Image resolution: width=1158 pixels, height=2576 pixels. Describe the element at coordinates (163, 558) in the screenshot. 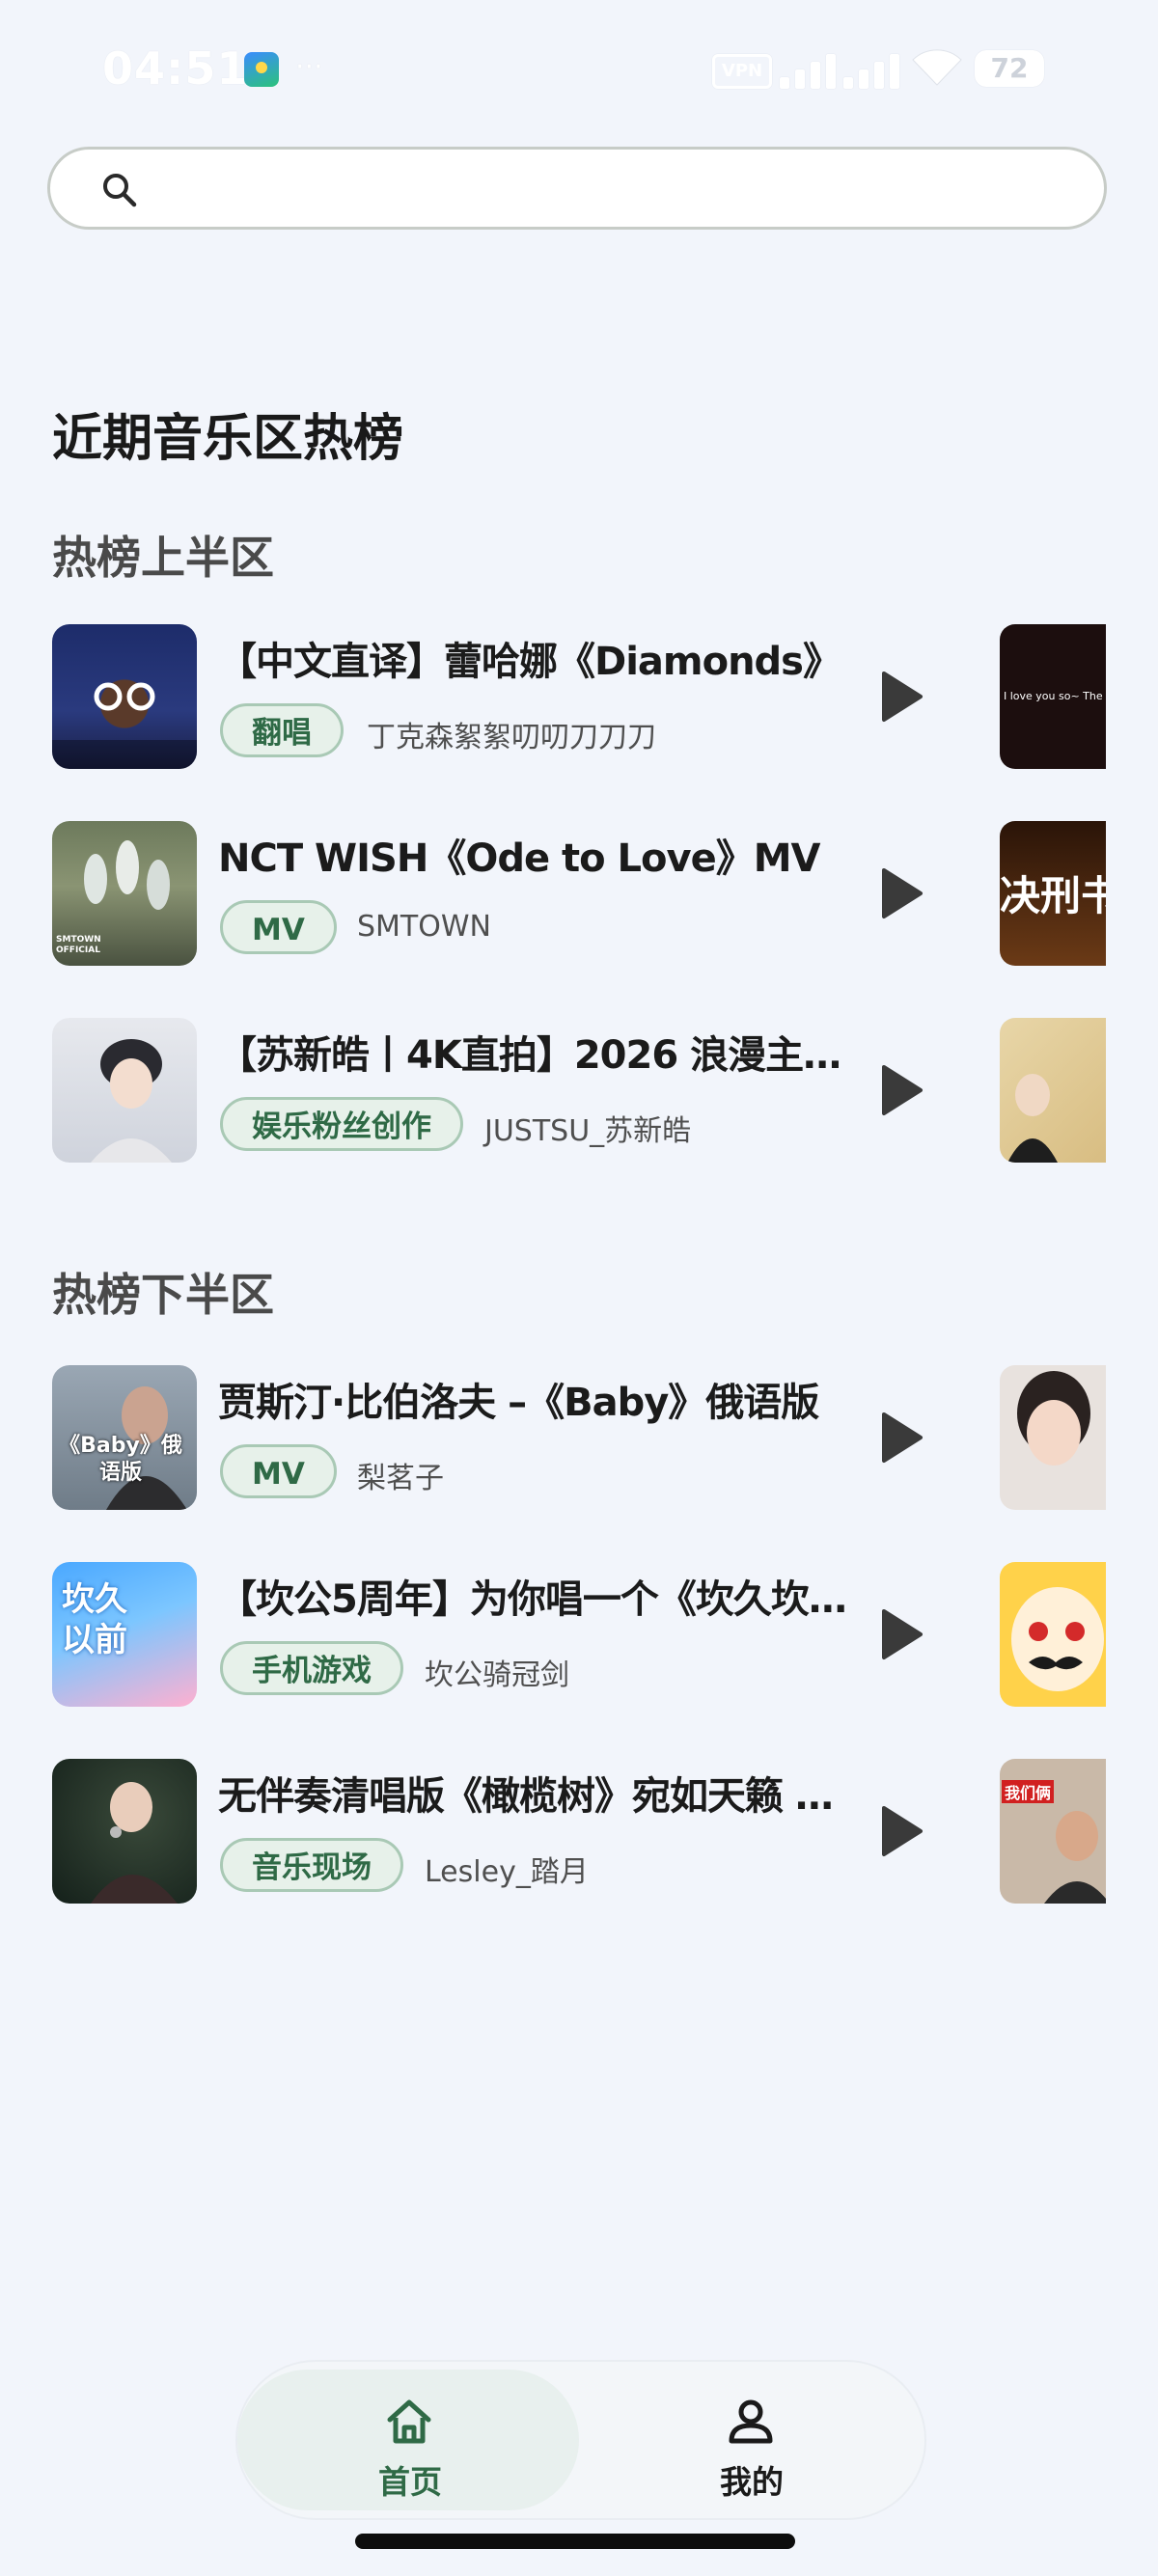

I see `section-title-upper: 热榜上半区` at that location.